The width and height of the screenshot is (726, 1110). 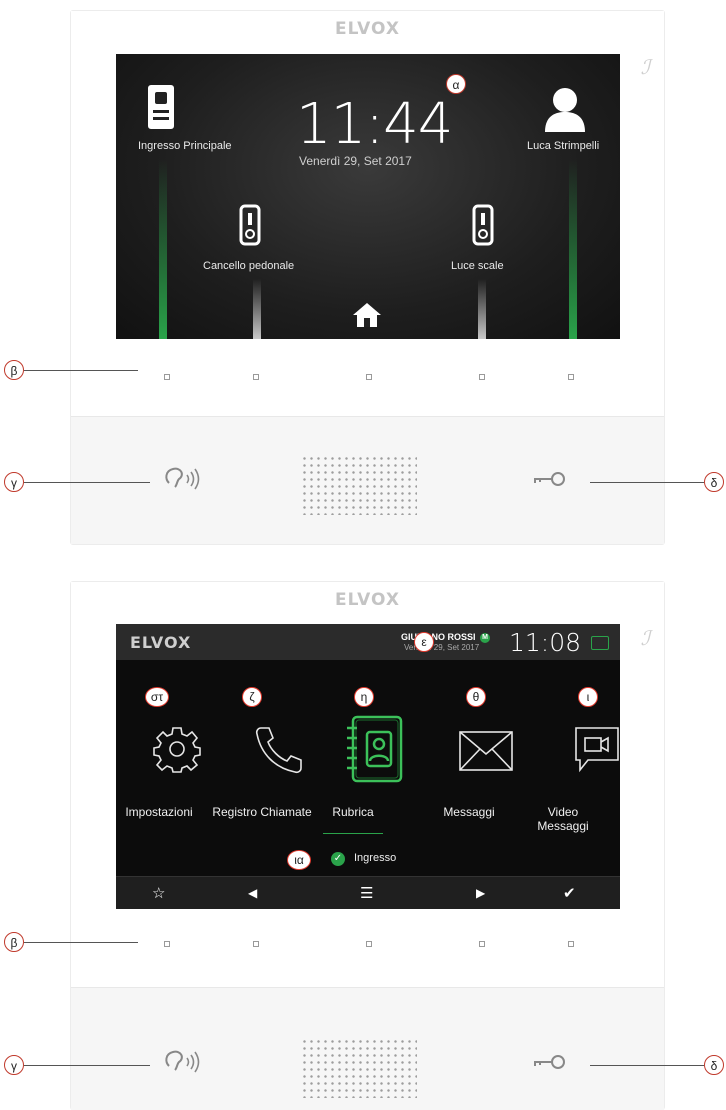 I want to click on menu-icon: ☰, so click(x=366, y=893).